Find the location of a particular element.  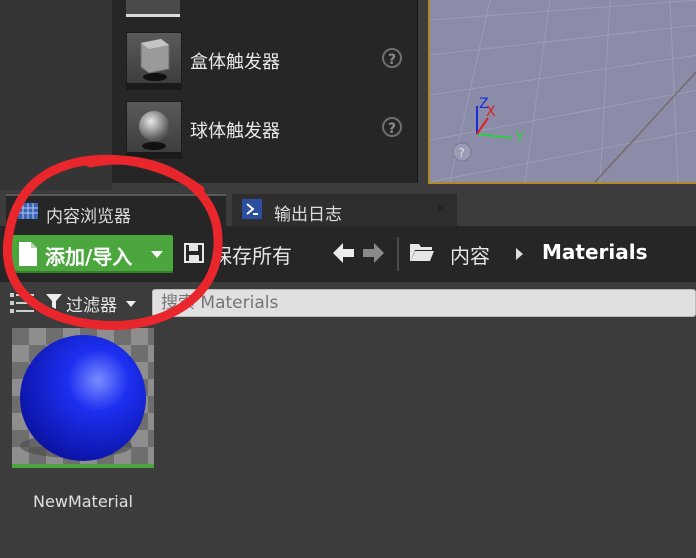

document-icon is located at coordinates (28, 254).